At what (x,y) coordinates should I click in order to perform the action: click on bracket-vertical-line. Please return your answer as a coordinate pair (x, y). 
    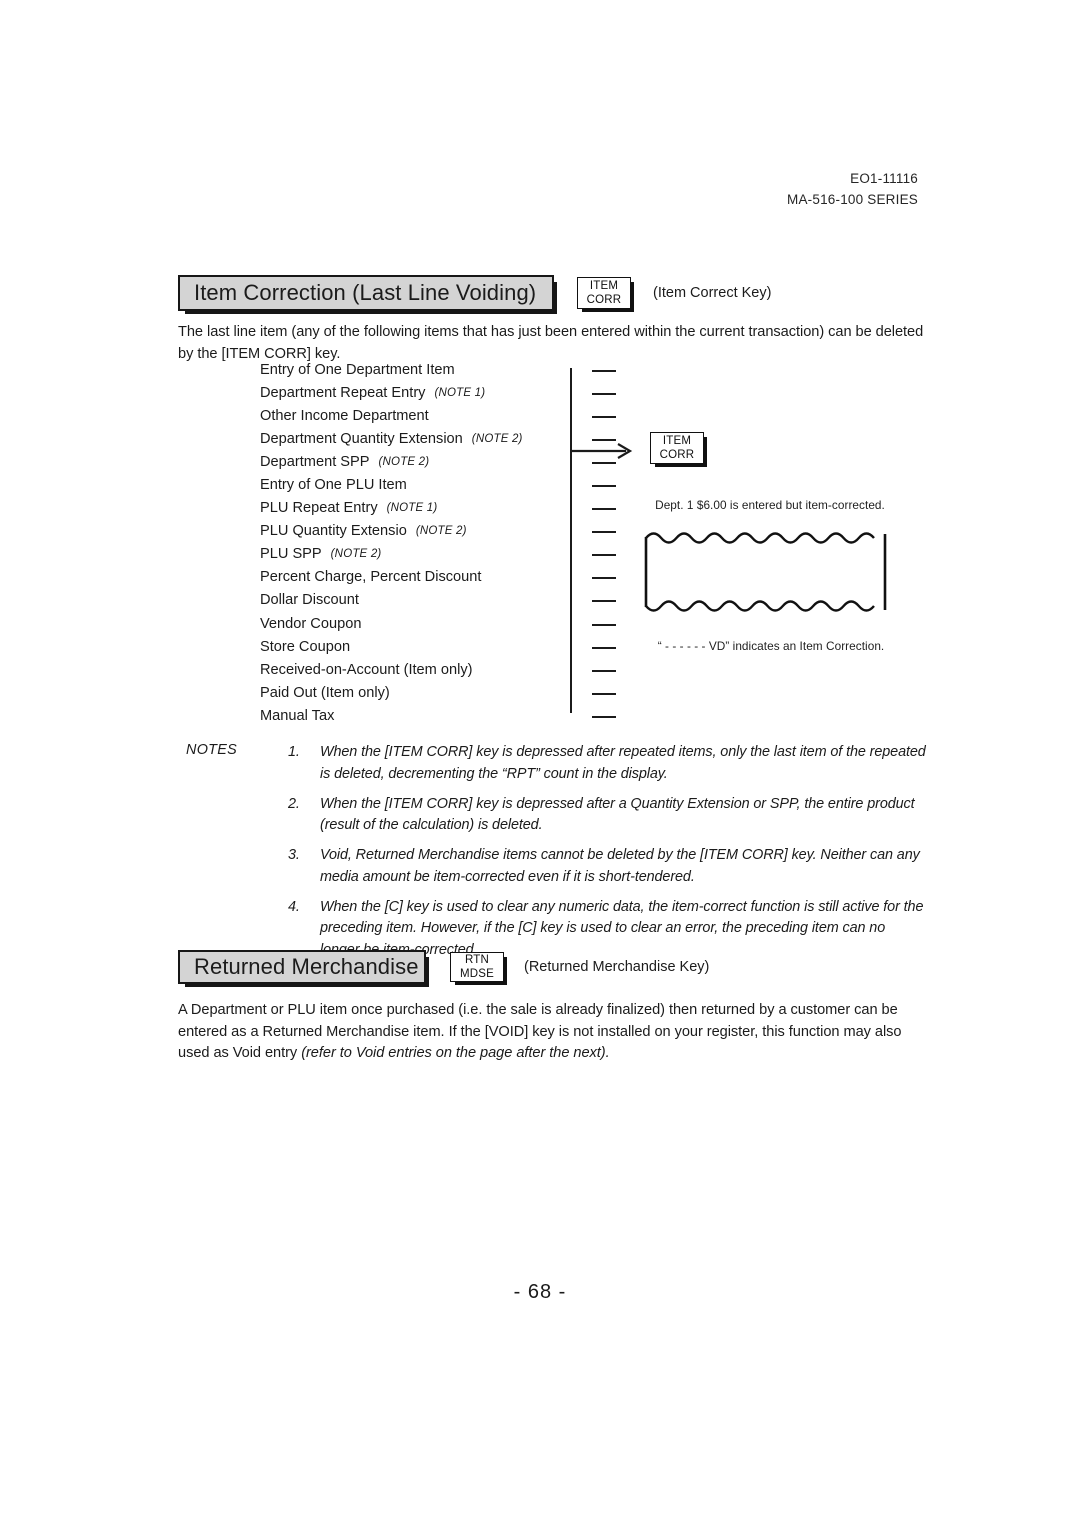
    Looking at the image, I should click on (571, 540).